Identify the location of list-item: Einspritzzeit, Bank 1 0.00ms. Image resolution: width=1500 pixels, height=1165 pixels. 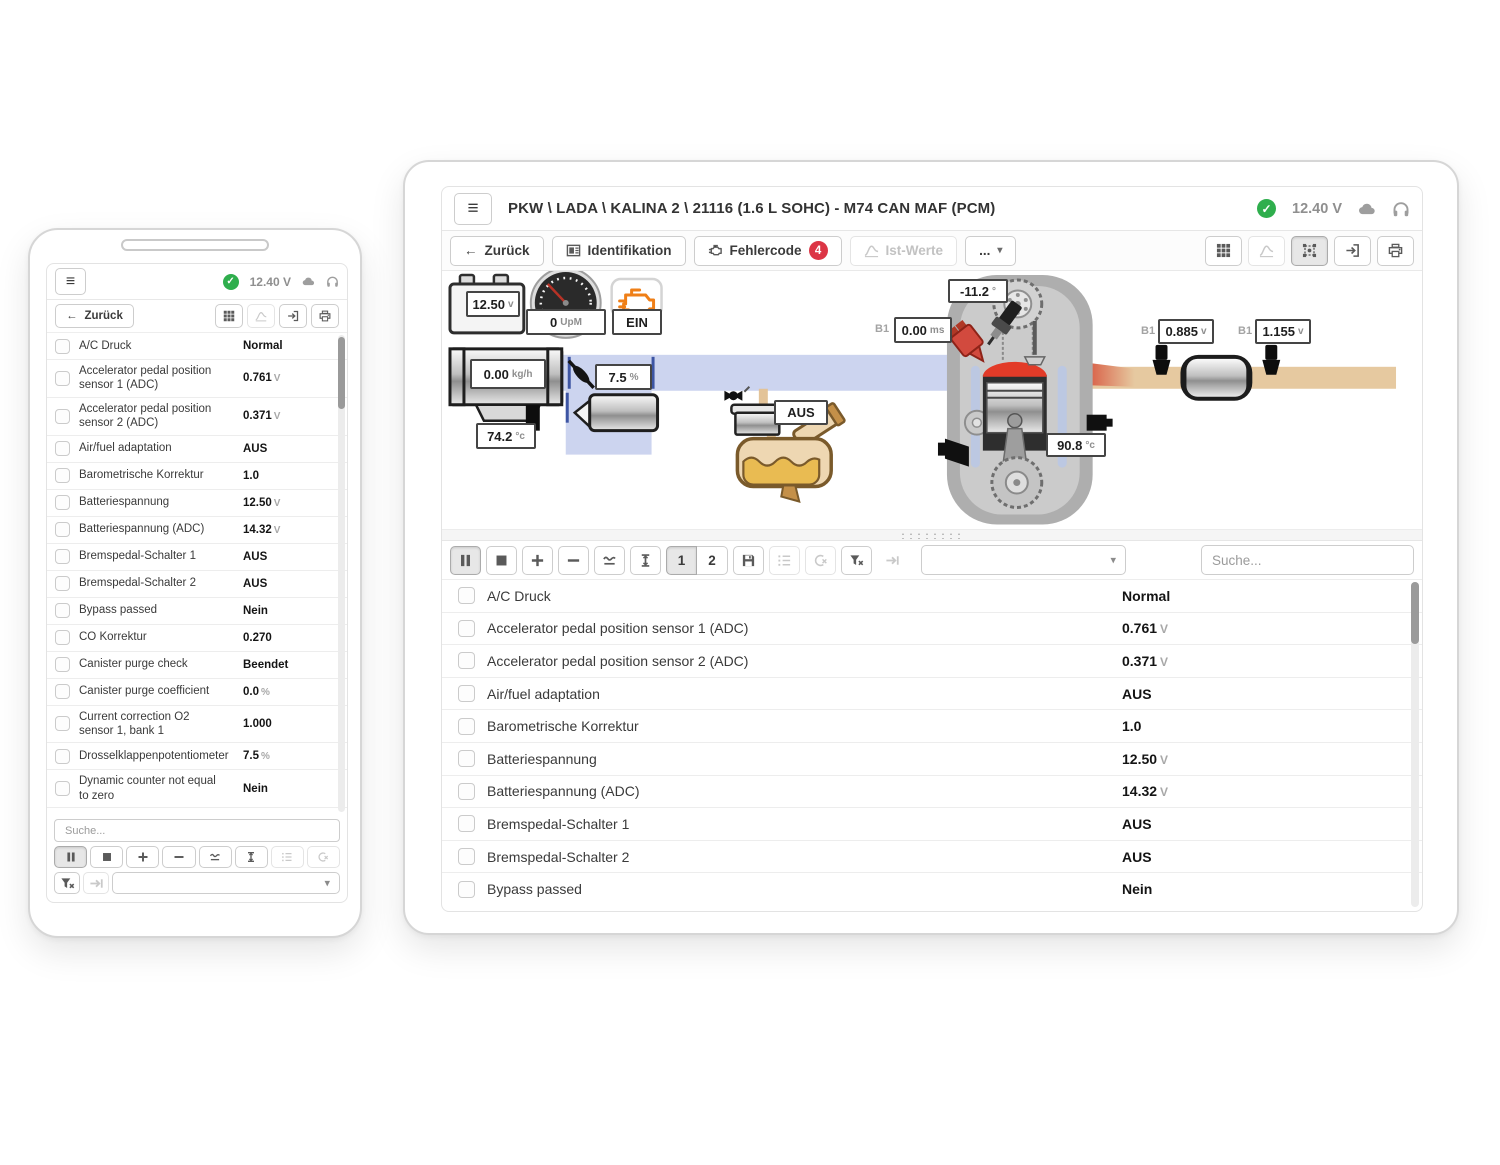
(197, 811).